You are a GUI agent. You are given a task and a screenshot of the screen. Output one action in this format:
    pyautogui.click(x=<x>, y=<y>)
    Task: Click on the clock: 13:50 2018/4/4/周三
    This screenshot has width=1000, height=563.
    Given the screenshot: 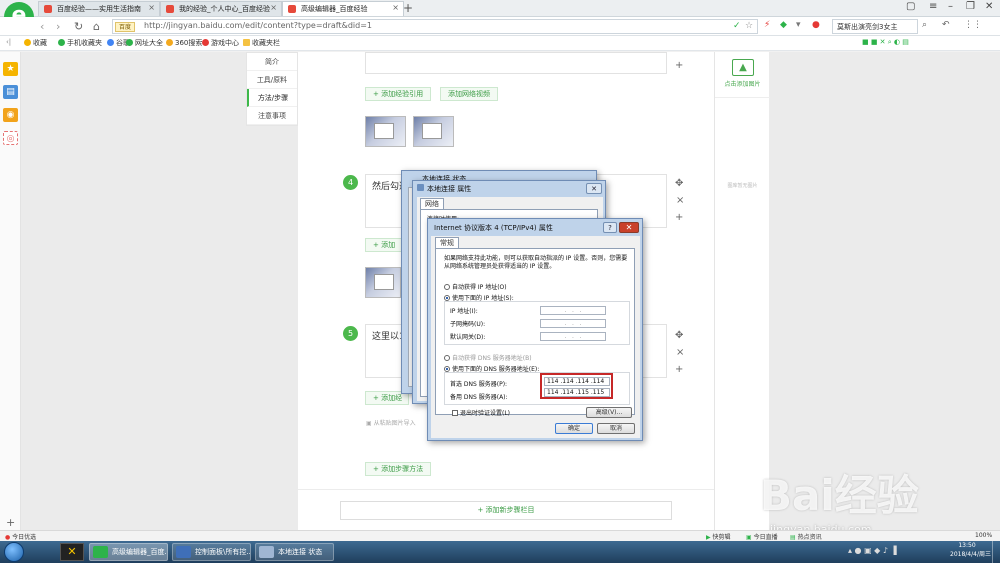 What is the action you would take?
    pyautogui.click(x=970, y=550)
    